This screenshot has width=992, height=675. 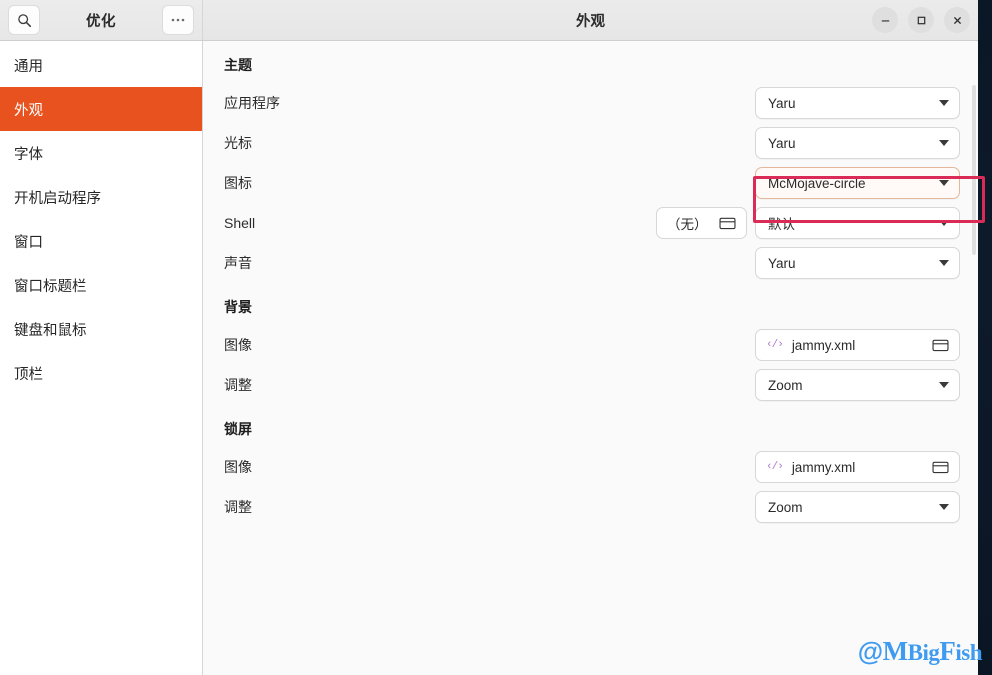 What do you see at coordinates (50, 286) in the screenshot?
I see `sidebar-item-label: 窗口标题栏` at bounding box center [50, 286].